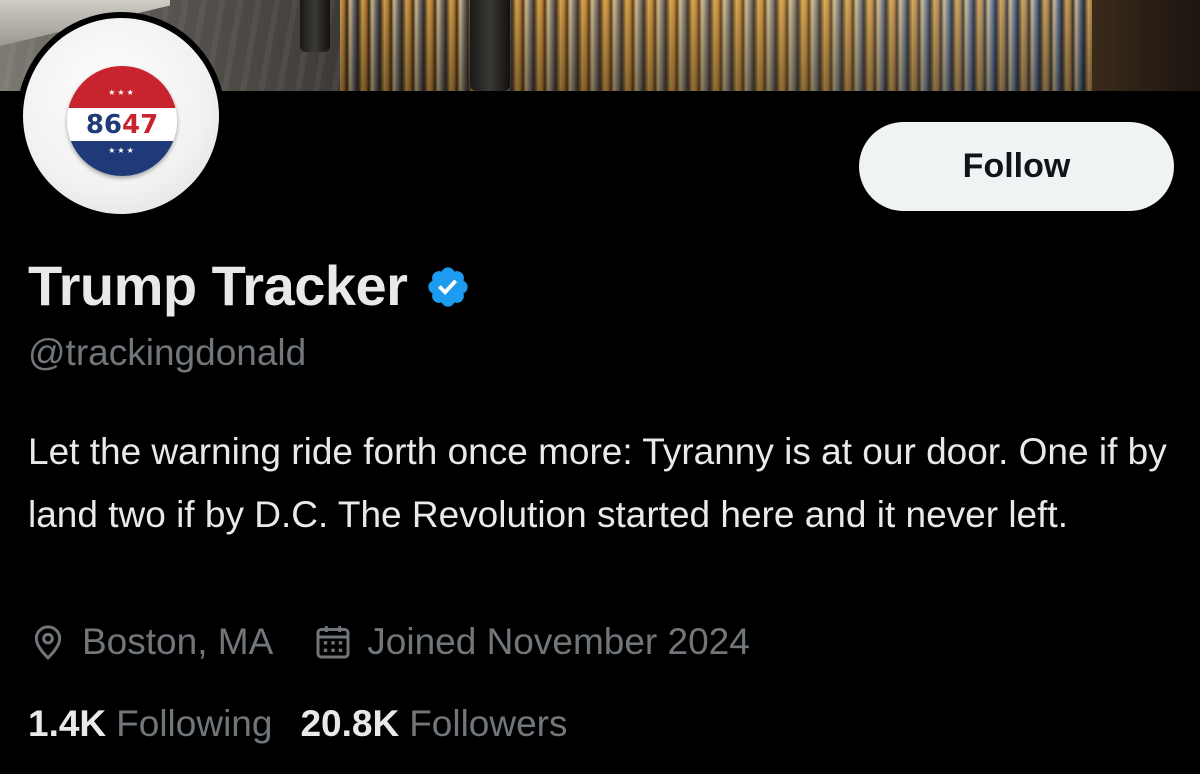 This screenshot has width=1200, height=774. I want to click on display-name: Trump Tracker, so click(218, 285).